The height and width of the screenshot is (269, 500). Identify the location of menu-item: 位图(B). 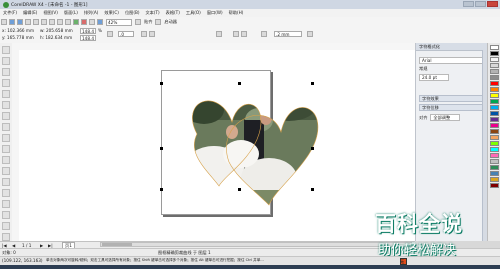
(132, 13).